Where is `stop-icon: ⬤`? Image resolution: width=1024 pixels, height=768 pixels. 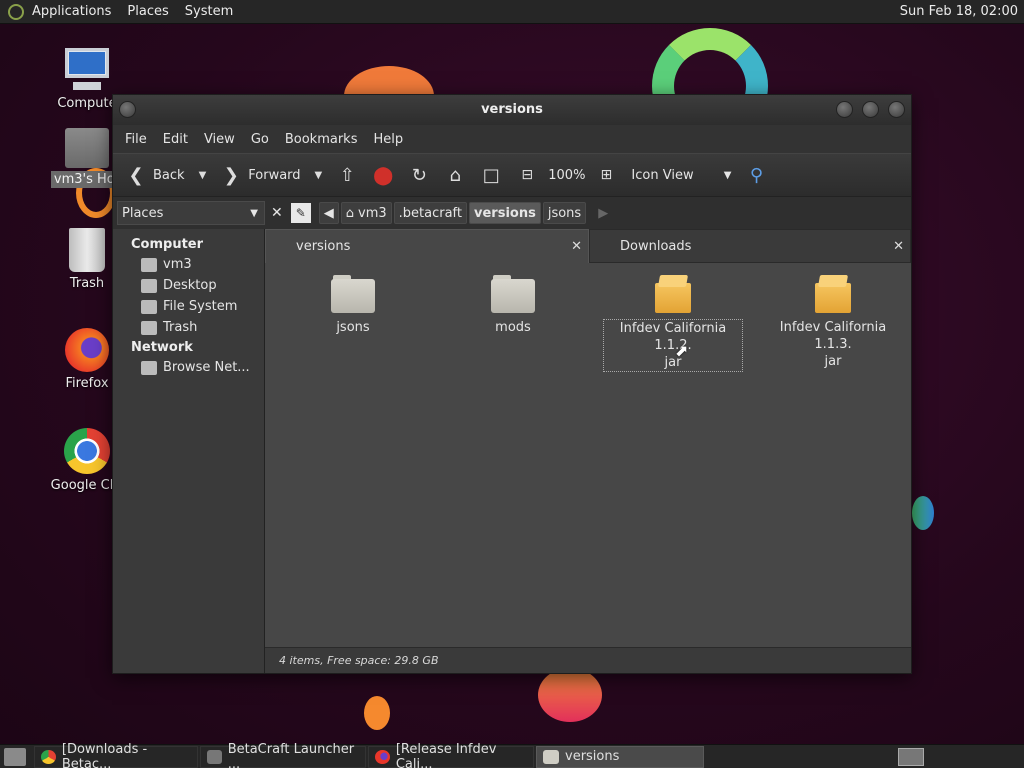 stop-icon: ⬤ is located at coordinates (383, 175).